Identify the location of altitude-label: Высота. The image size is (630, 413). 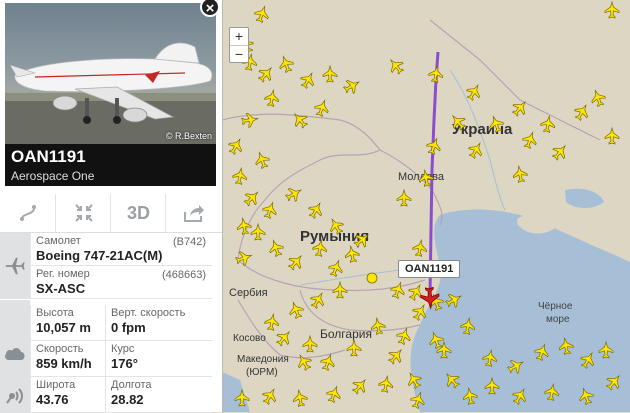
(55, 313).